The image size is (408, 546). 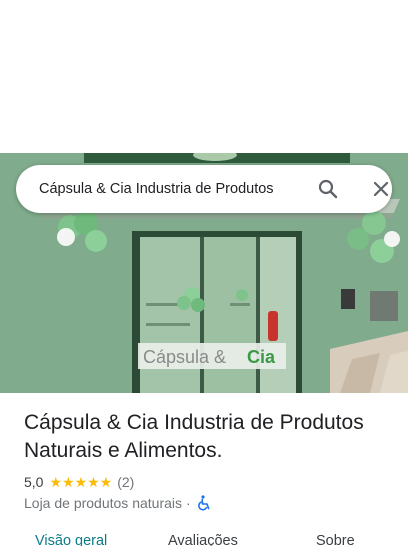 I want to click on tab-about: Sobre, so click(x=335, y=539).